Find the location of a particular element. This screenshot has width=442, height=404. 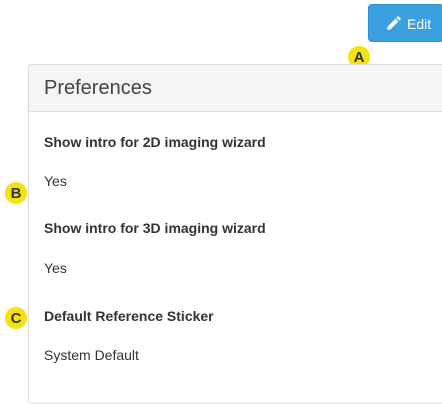

callout-marker-c: C is located at coordinates (16, 318).